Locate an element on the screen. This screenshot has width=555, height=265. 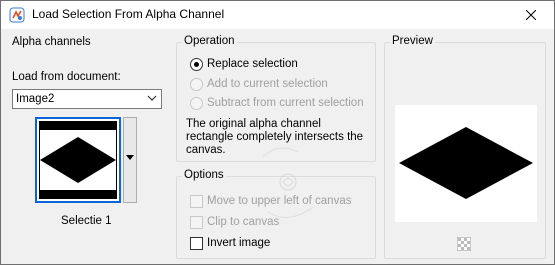
alpha-channel-thumbnail is located at coordinates (78, 160).